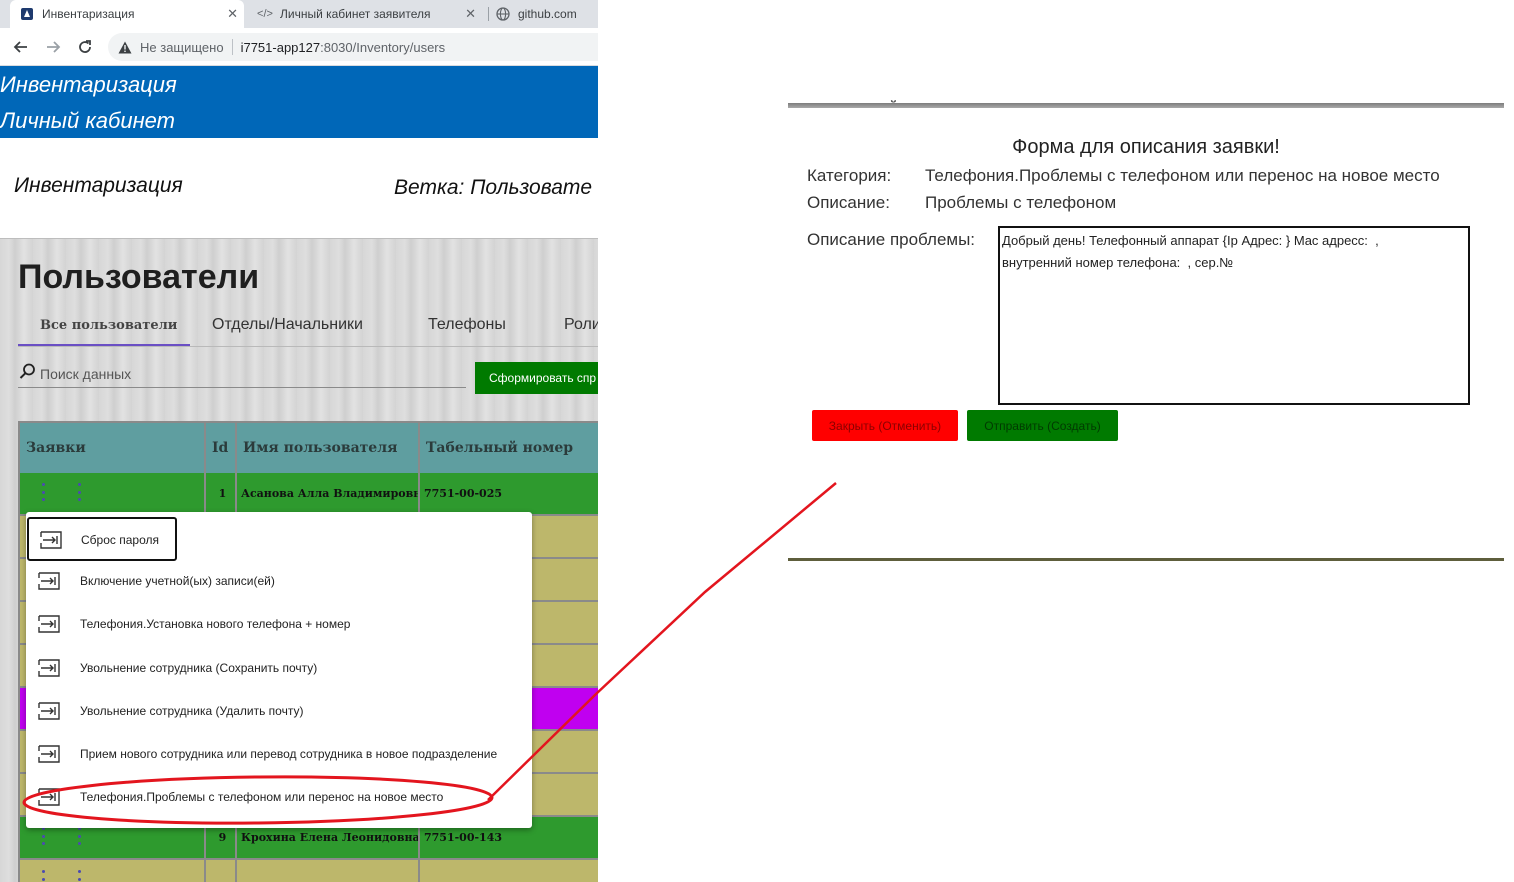 The width and height of the screenshot is (1514, 882). I want to click on description-value: Проблемы с телефоном, so click(1021, 202).